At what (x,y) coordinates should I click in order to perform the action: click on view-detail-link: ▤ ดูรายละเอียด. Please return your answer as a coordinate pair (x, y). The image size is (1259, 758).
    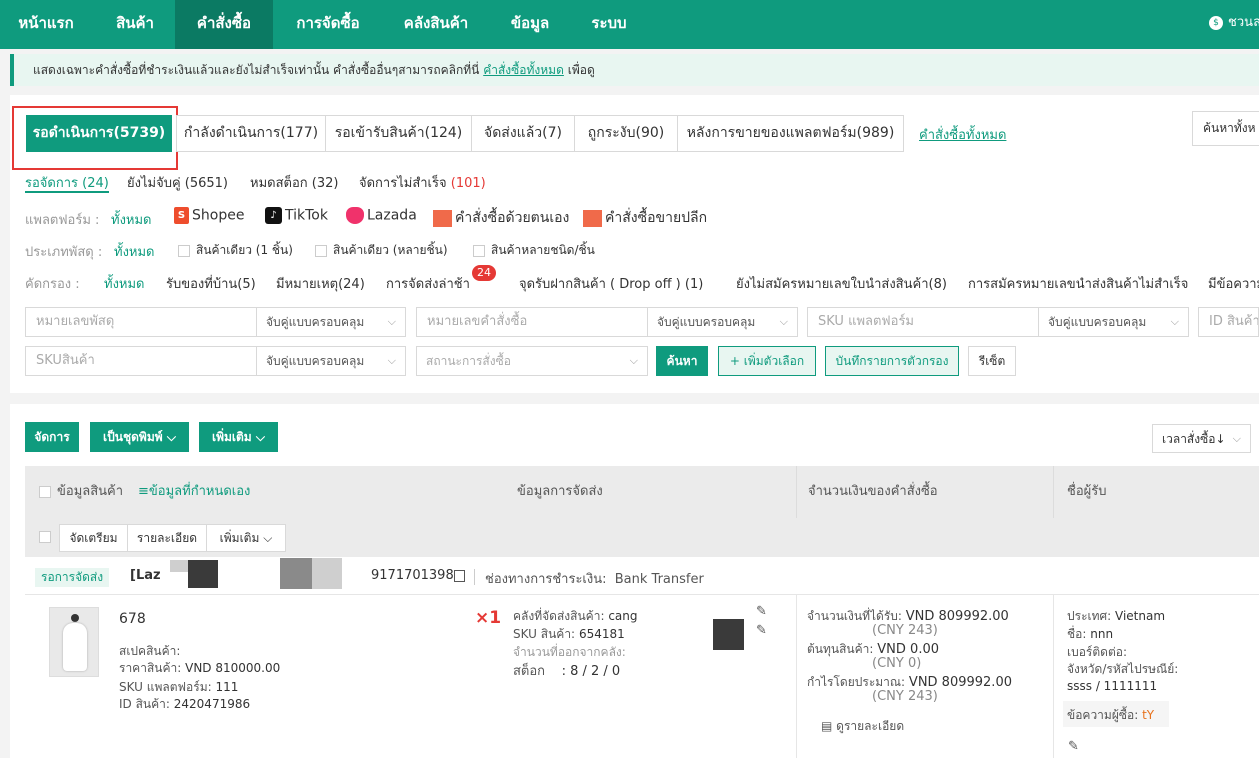
    Looking at the image, I should click on (862, 726).